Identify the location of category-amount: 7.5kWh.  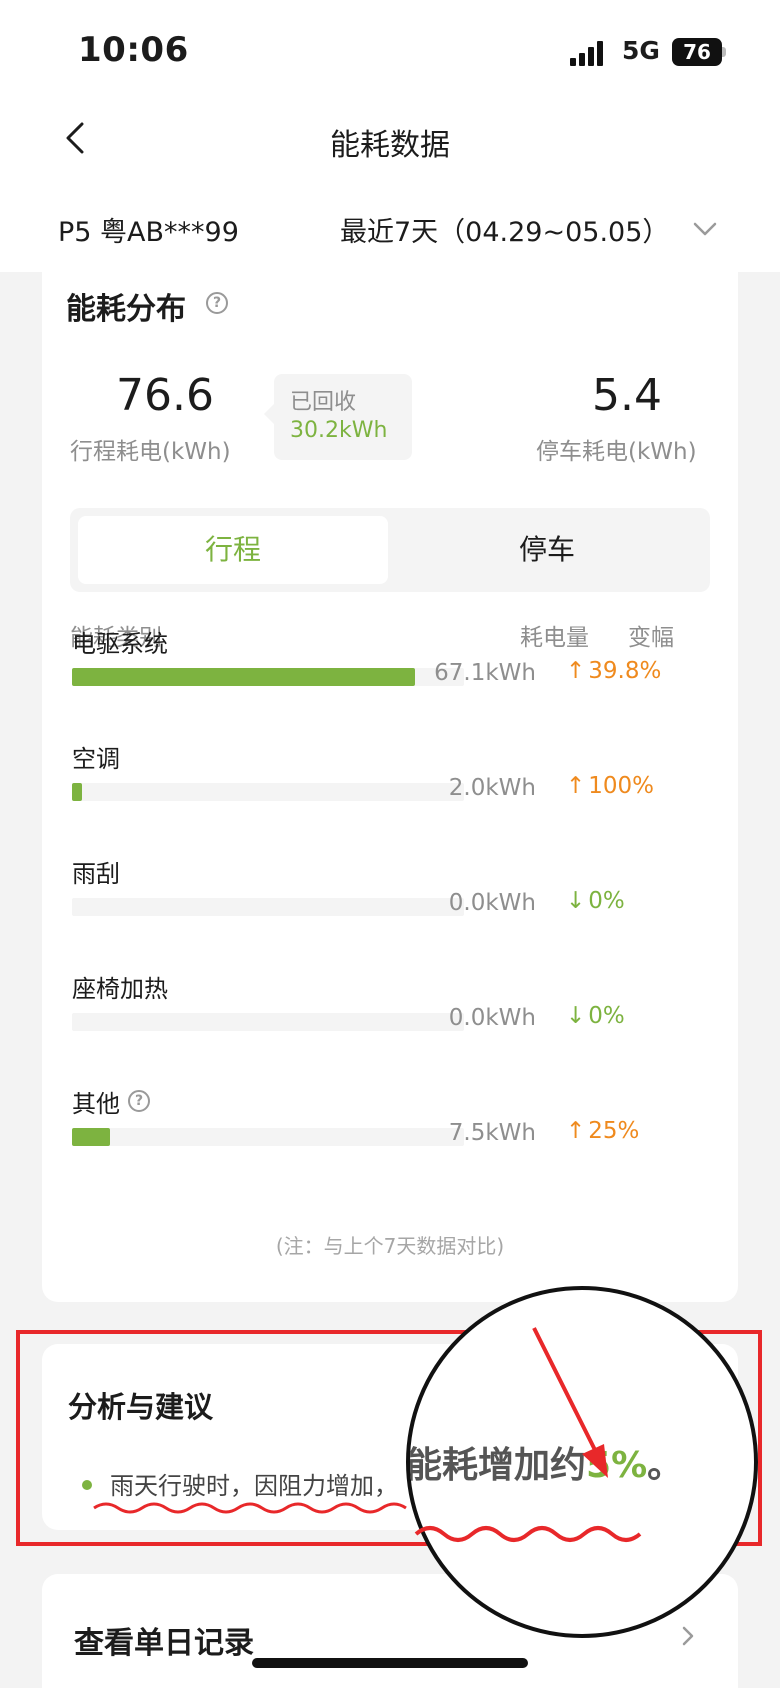
(492, 1133).